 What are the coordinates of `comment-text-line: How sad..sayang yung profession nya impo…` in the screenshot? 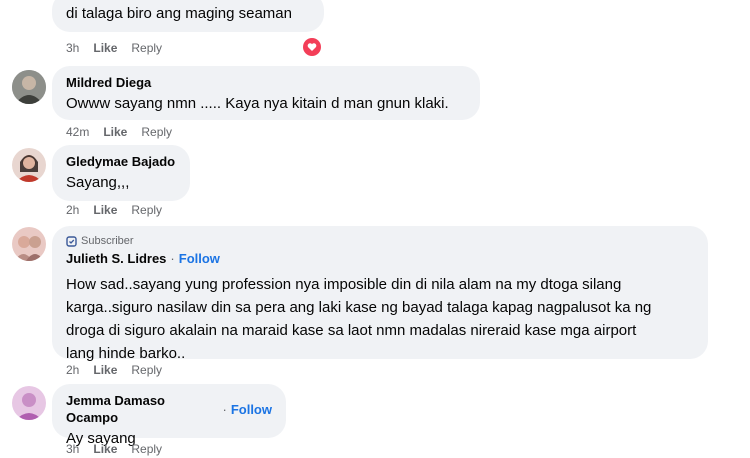 It's located at (344, 284).